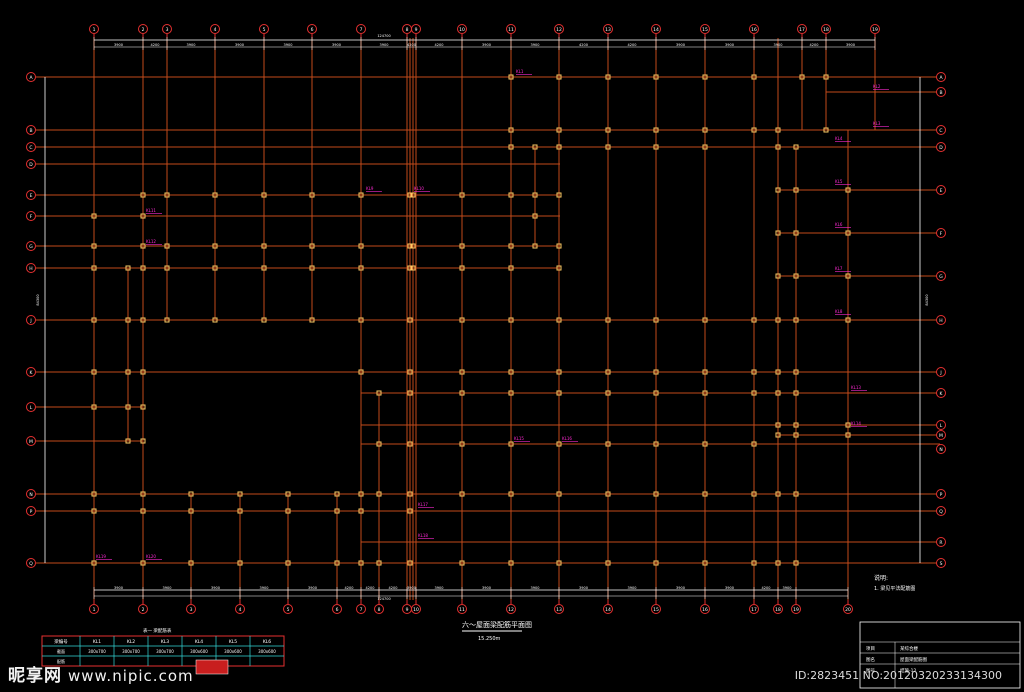  I want to click on axis-label: 8, so click(379, 610).